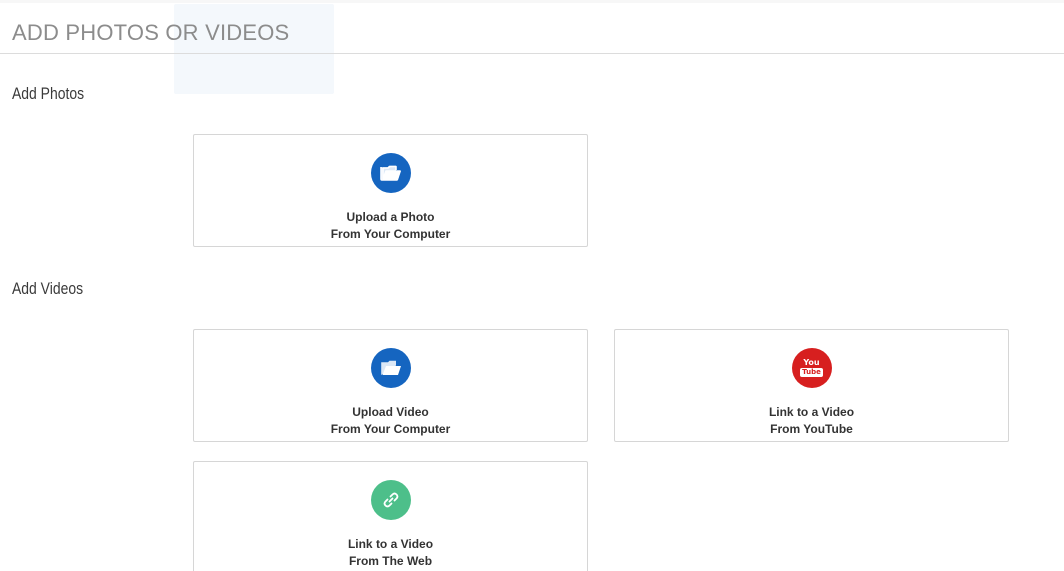 The width and height of the screenshot is (1064, 571). Describe the element at coordinates (390, 500) in the screenshot. I see `link-icon` at that location.